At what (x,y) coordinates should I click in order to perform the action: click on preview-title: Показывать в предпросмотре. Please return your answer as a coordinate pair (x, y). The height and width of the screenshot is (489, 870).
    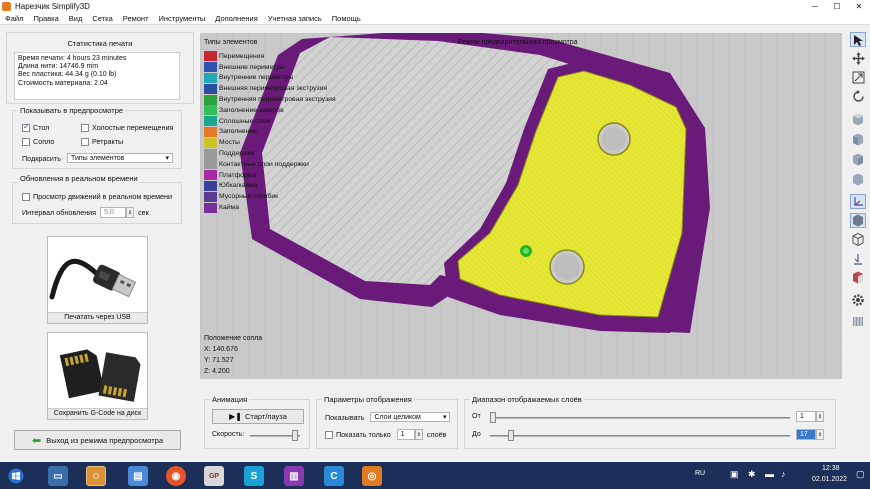
    Looking at the image, I should click on (72, 110).